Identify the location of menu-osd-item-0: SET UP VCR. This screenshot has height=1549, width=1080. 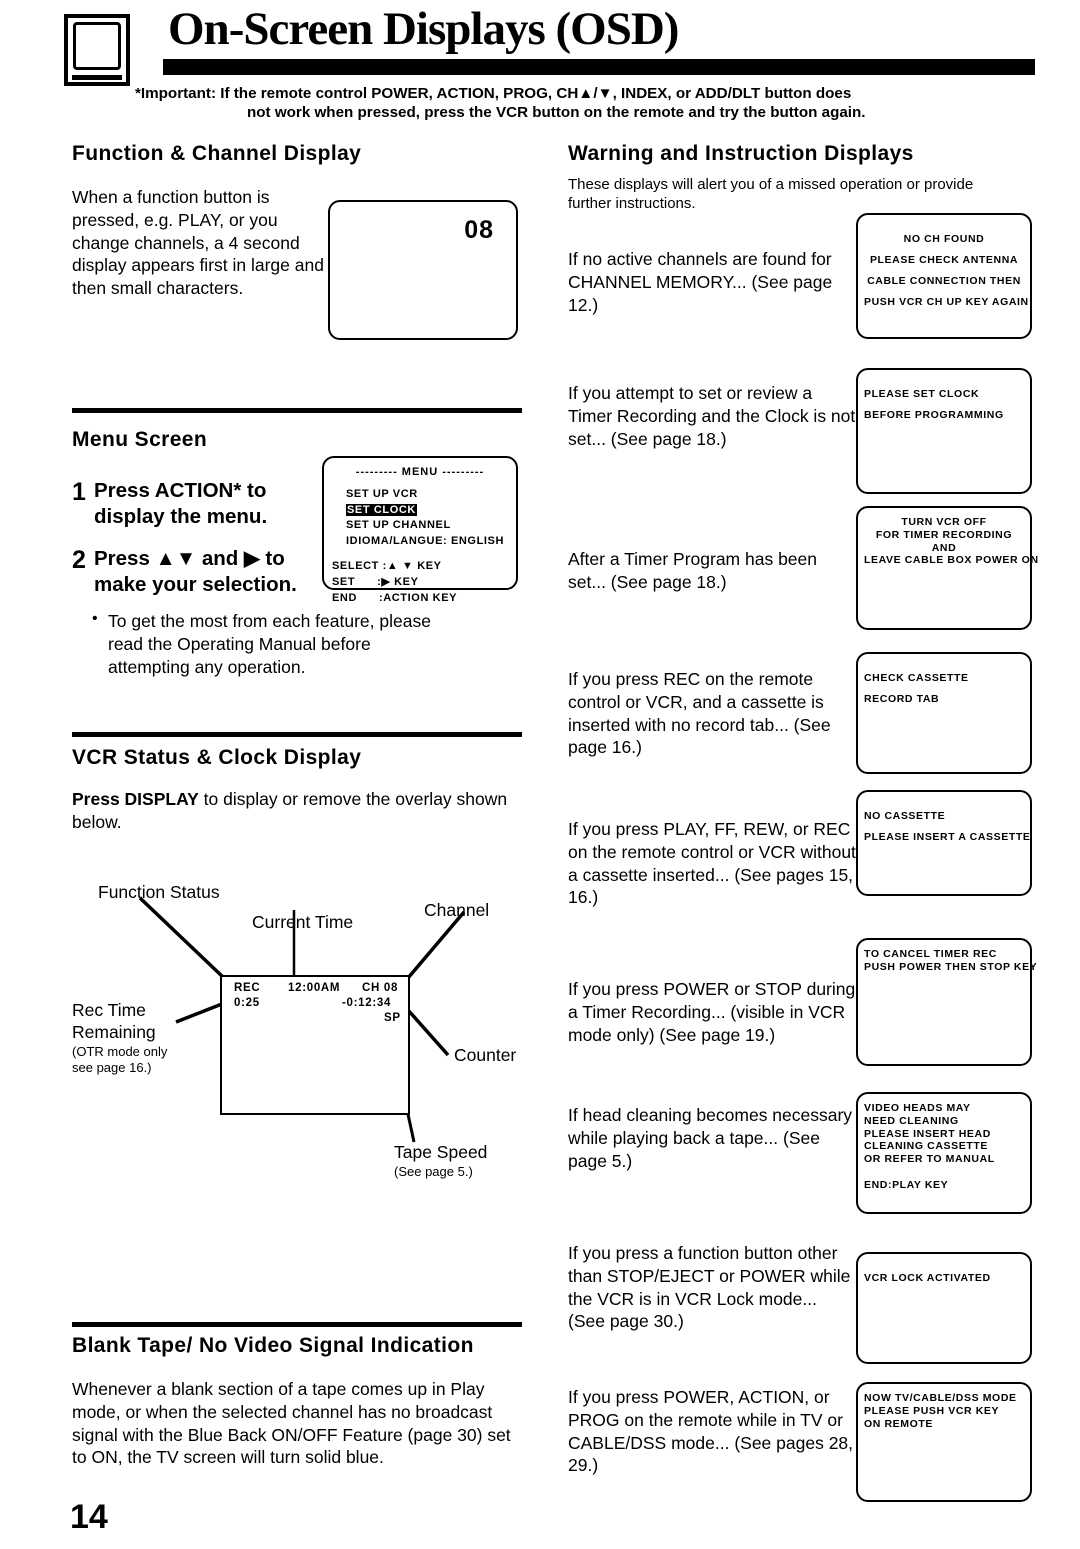
(431, 495).